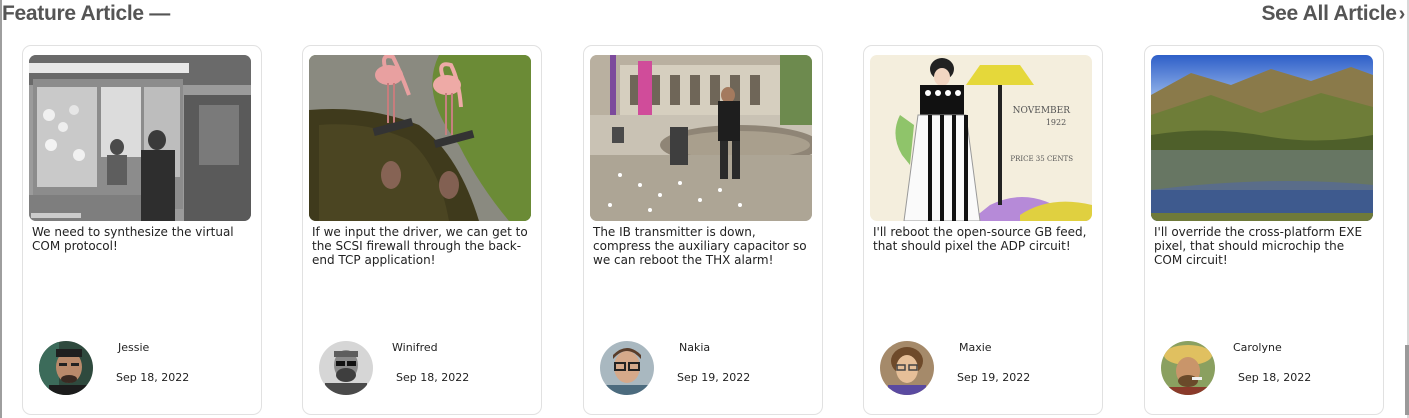  I want to click on author-name: Nakia, so click(695, 347).